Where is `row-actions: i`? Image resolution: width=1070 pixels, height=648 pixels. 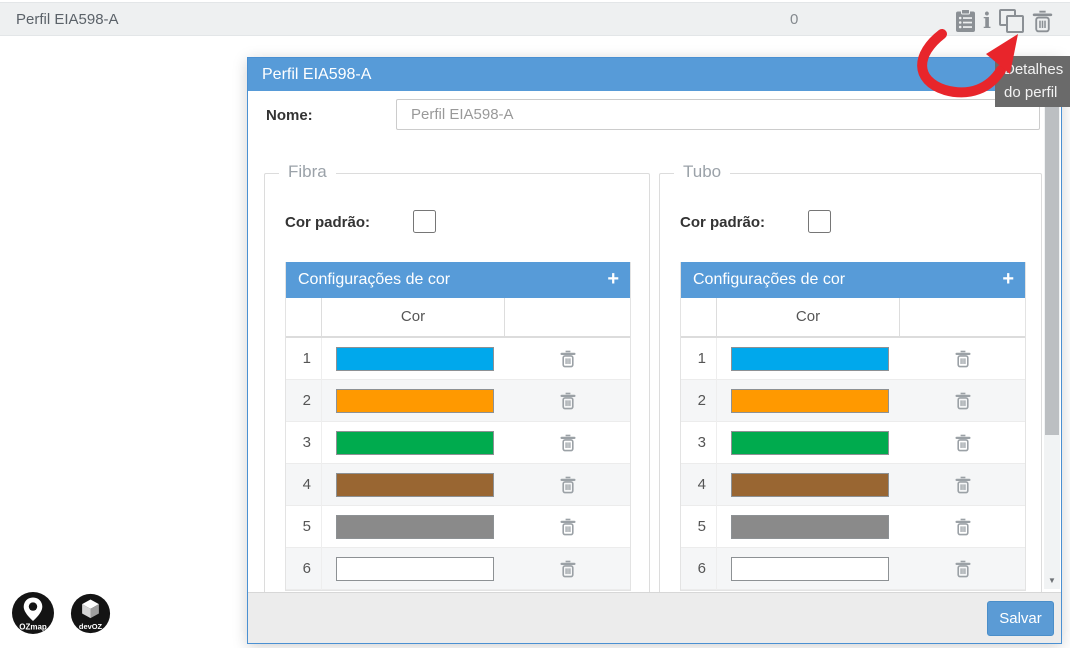 row-actions: i is located at coordinates (1004, 21).